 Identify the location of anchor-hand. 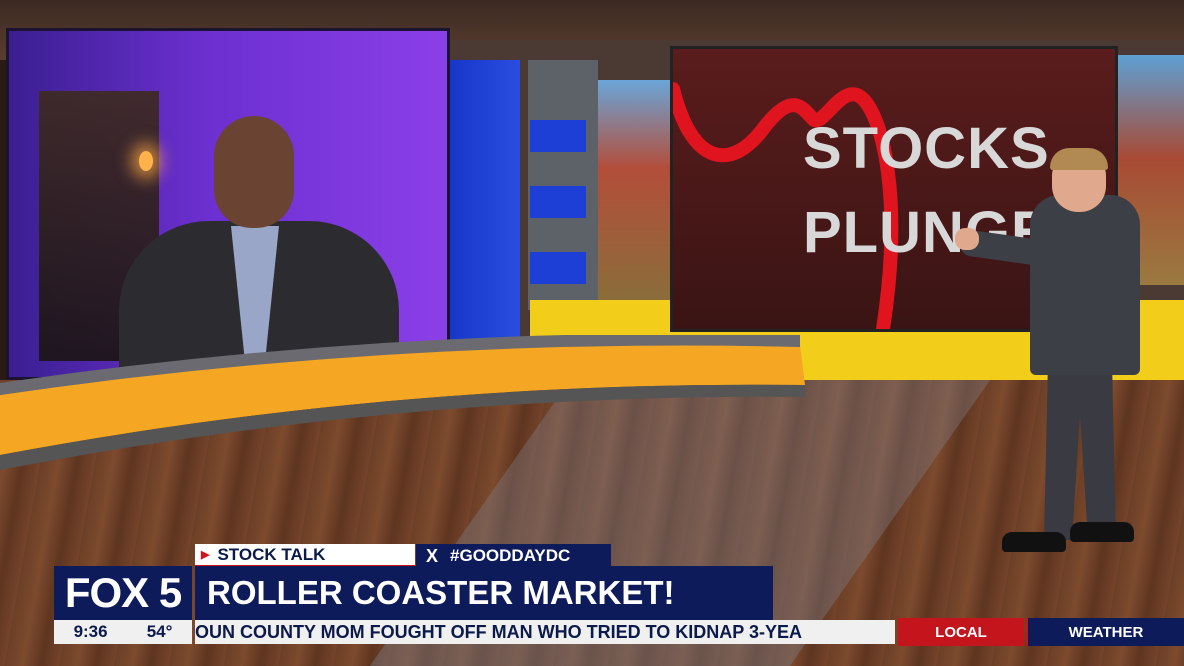
(967, 239).